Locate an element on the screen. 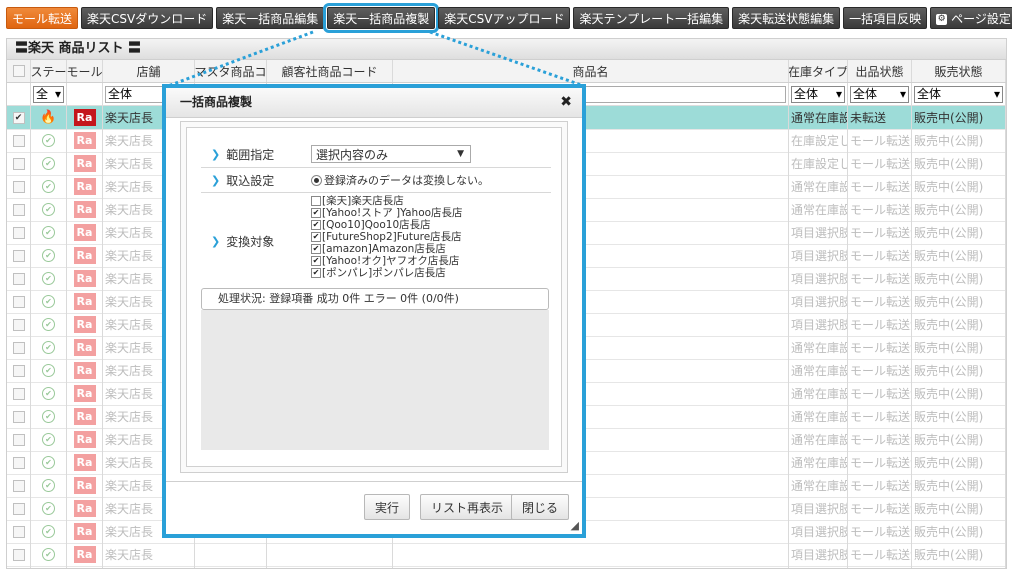 This screenshot has width=1012, height=569. run-button: 実行 is located at coordinates (387, 507).